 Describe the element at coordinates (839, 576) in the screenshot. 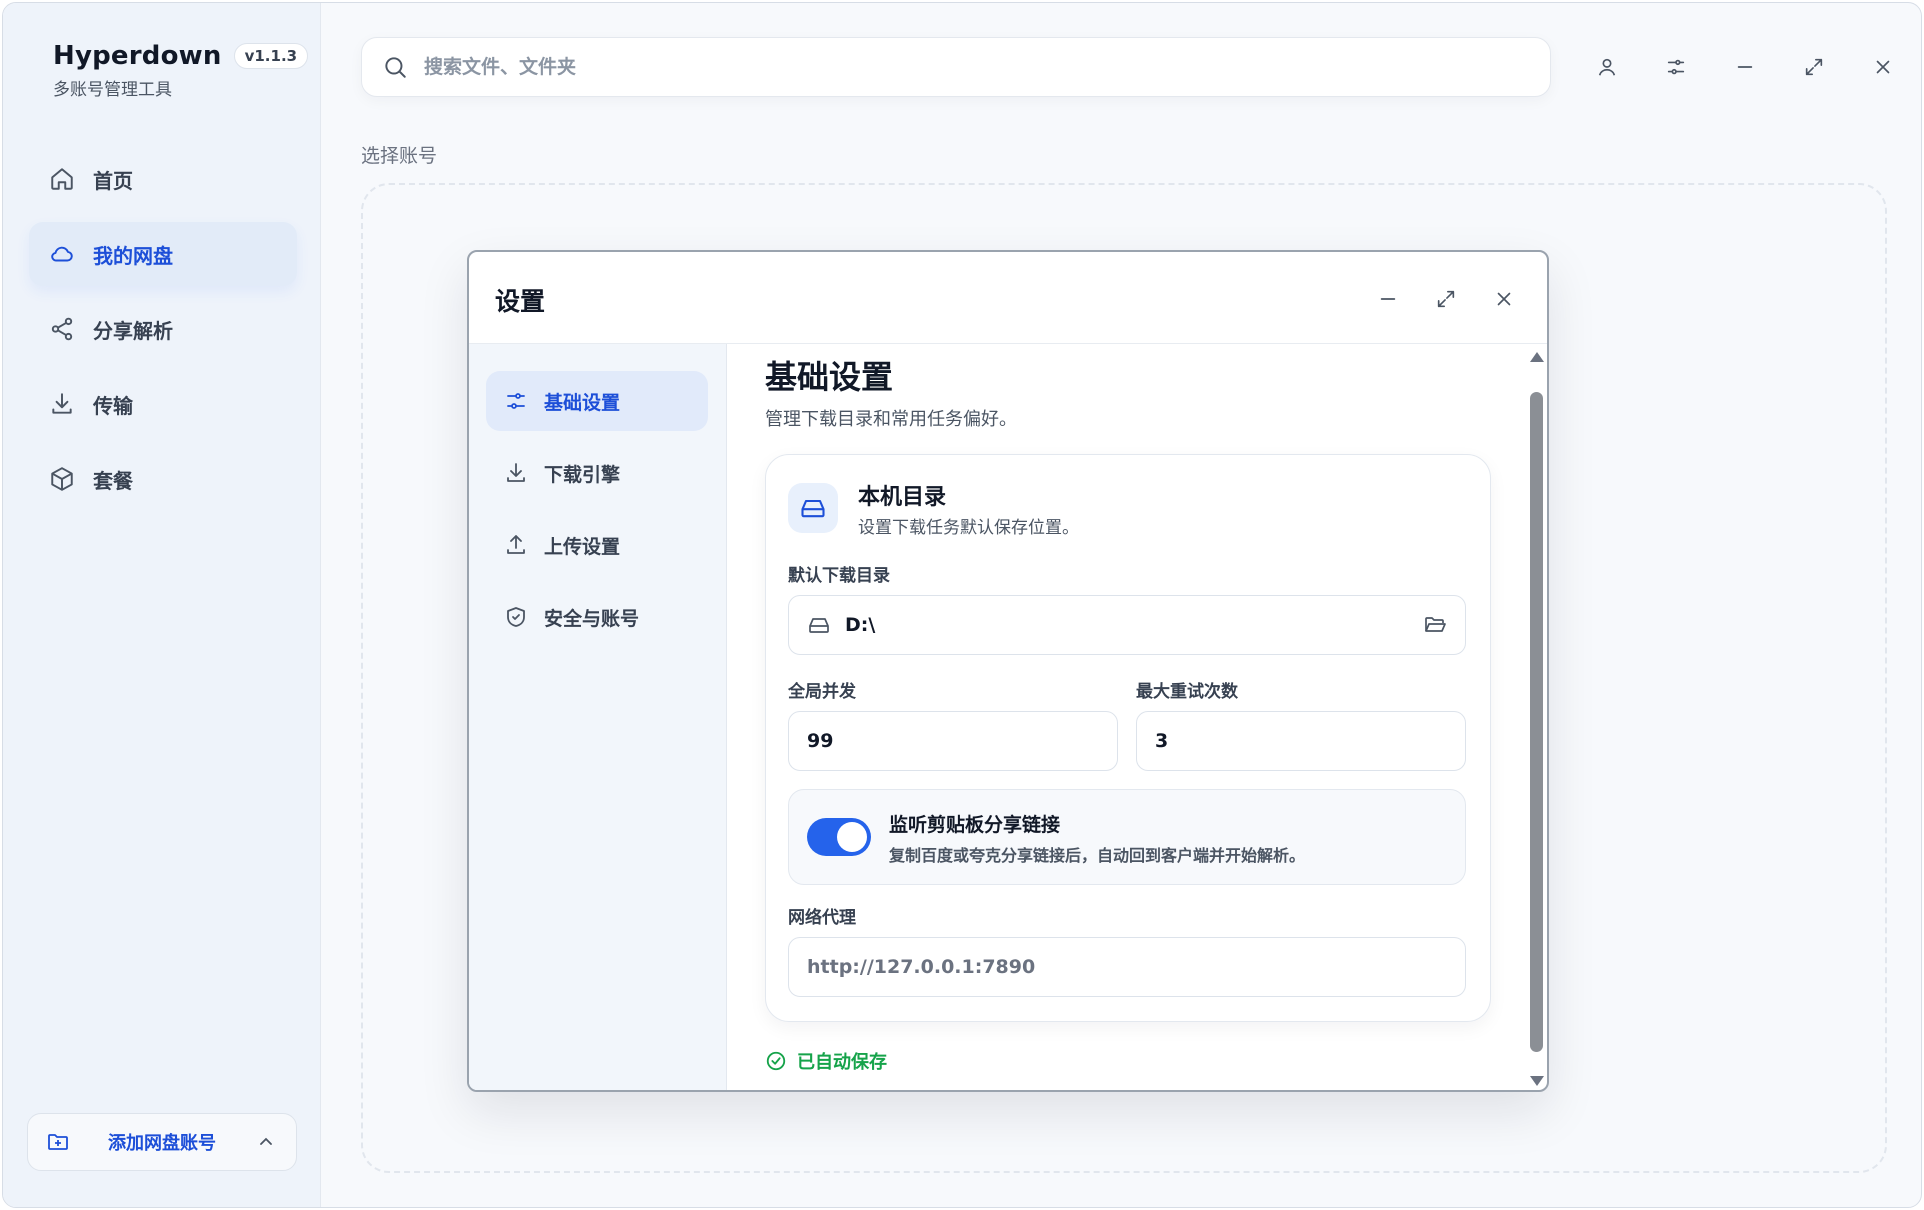

I see `default-dir-label: 默认下载目录` at that location.